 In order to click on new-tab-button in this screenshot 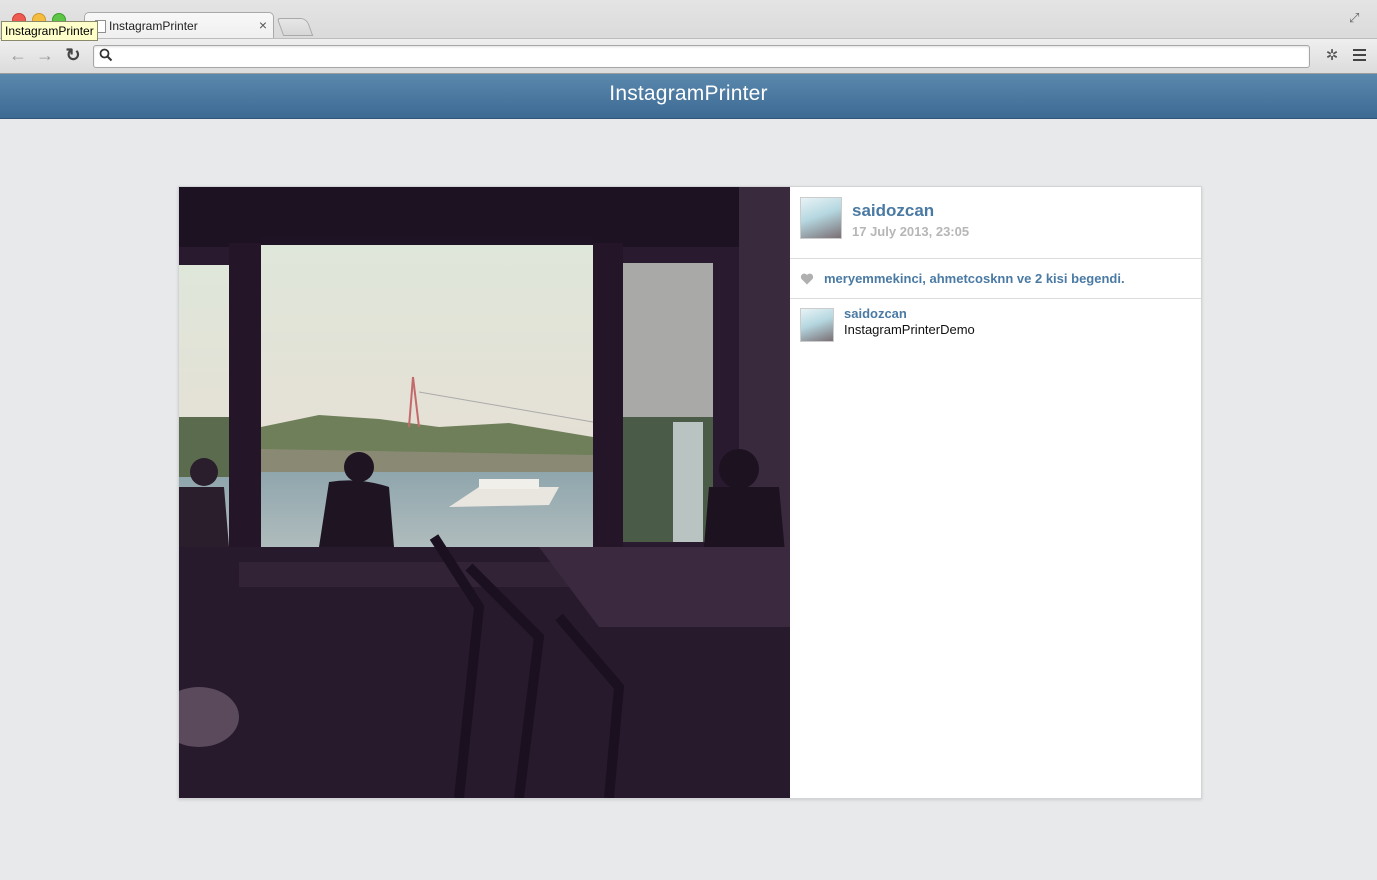, I will do `click(295, 27)`.